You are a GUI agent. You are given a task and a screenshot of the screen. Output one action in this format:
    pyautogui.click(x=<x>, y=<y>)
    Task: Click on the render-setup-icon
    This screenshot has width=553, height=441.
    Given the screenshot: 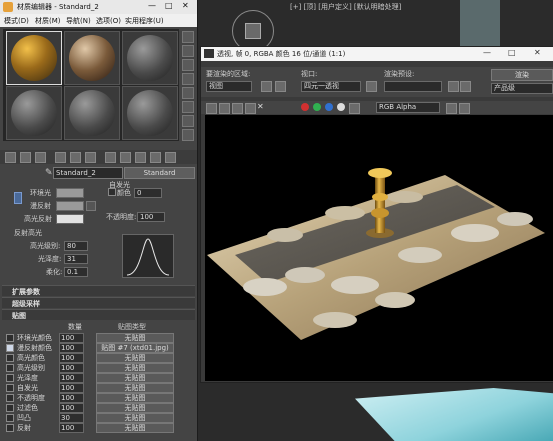 What is the action you would take?
    pyautogui.click(x=453, y=86)
    